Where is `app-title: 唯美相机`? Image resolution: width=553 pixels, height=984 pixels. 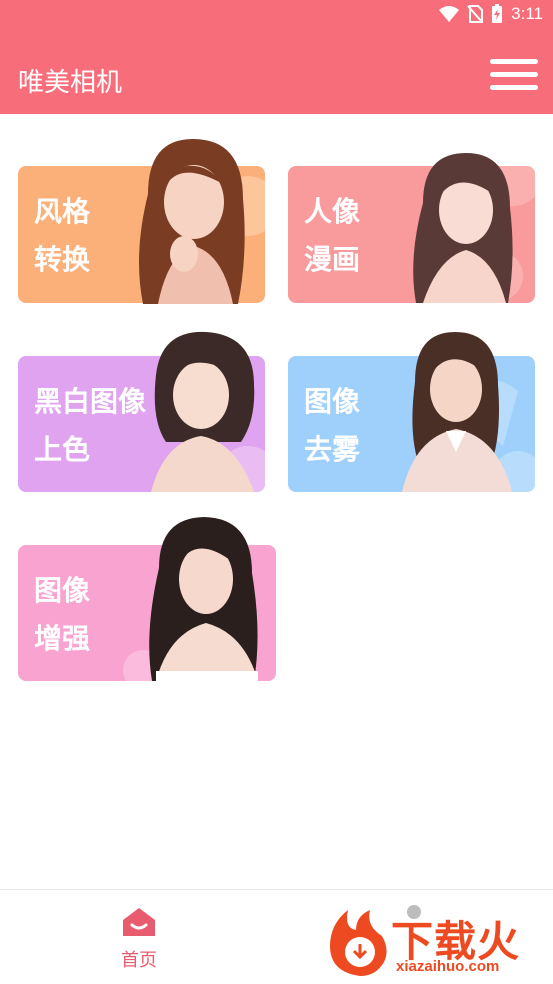
app-title: 唯美相机 is located at coordinates (70, 83).